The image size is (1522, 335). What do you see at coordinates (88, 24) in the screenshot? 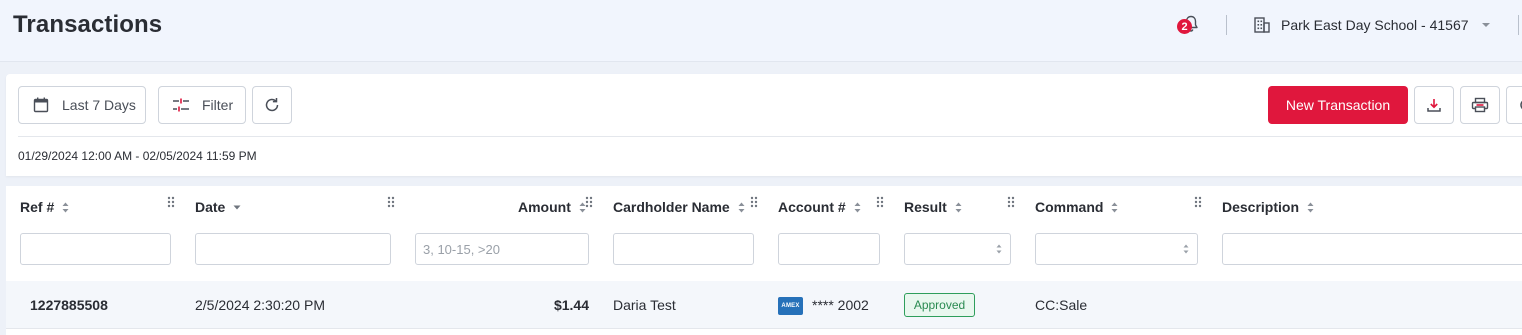
I see `page-title: Transactions` at bounding box center [88, 24].